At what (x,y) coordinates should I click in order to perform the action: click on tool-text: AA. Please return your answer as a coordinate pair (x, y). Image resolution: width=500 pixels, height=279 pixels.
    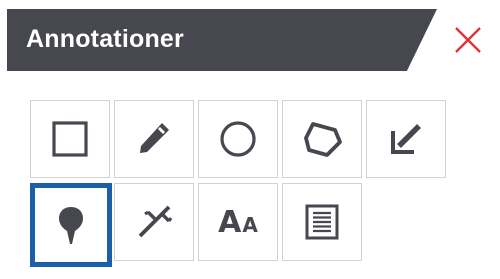
    Looking at the image, I should click on (238, 222).